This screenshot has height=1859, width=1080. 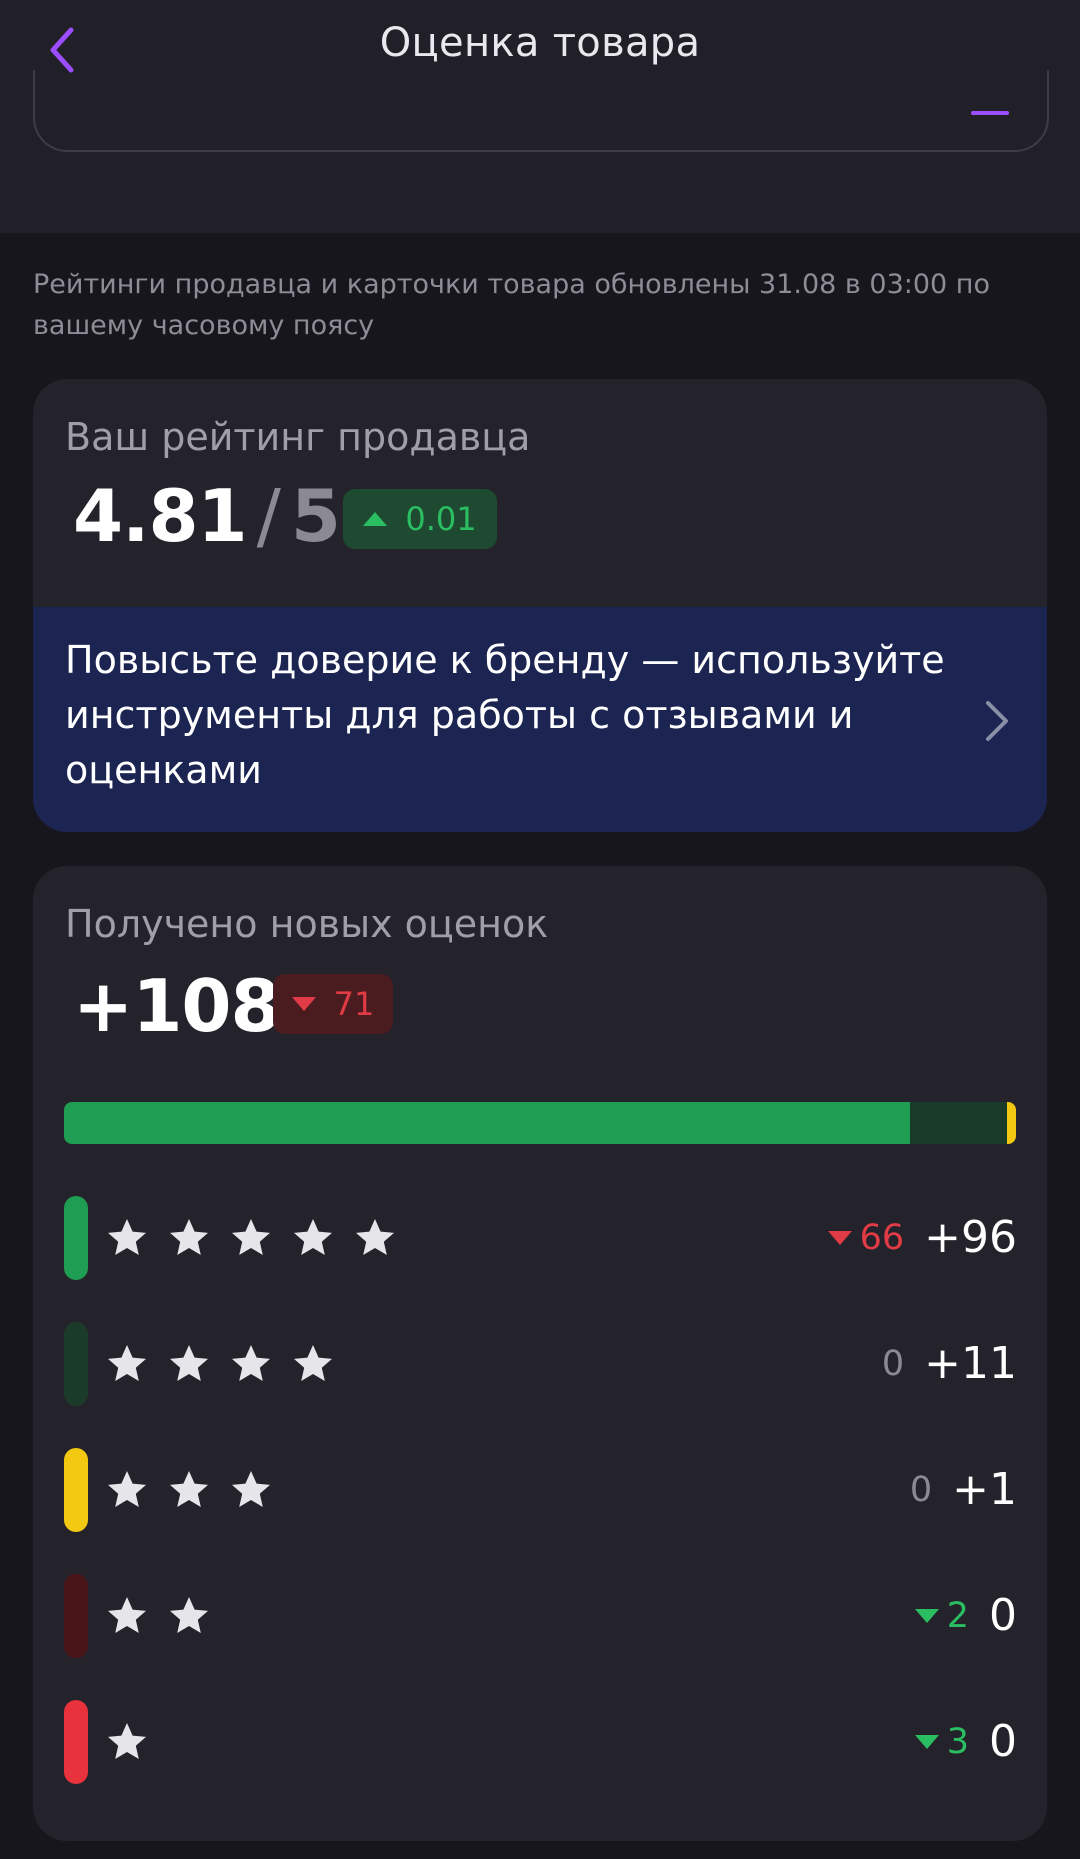 I want to click on rating-row-3-stars: 0 +1, so click(x=540, y=1491).